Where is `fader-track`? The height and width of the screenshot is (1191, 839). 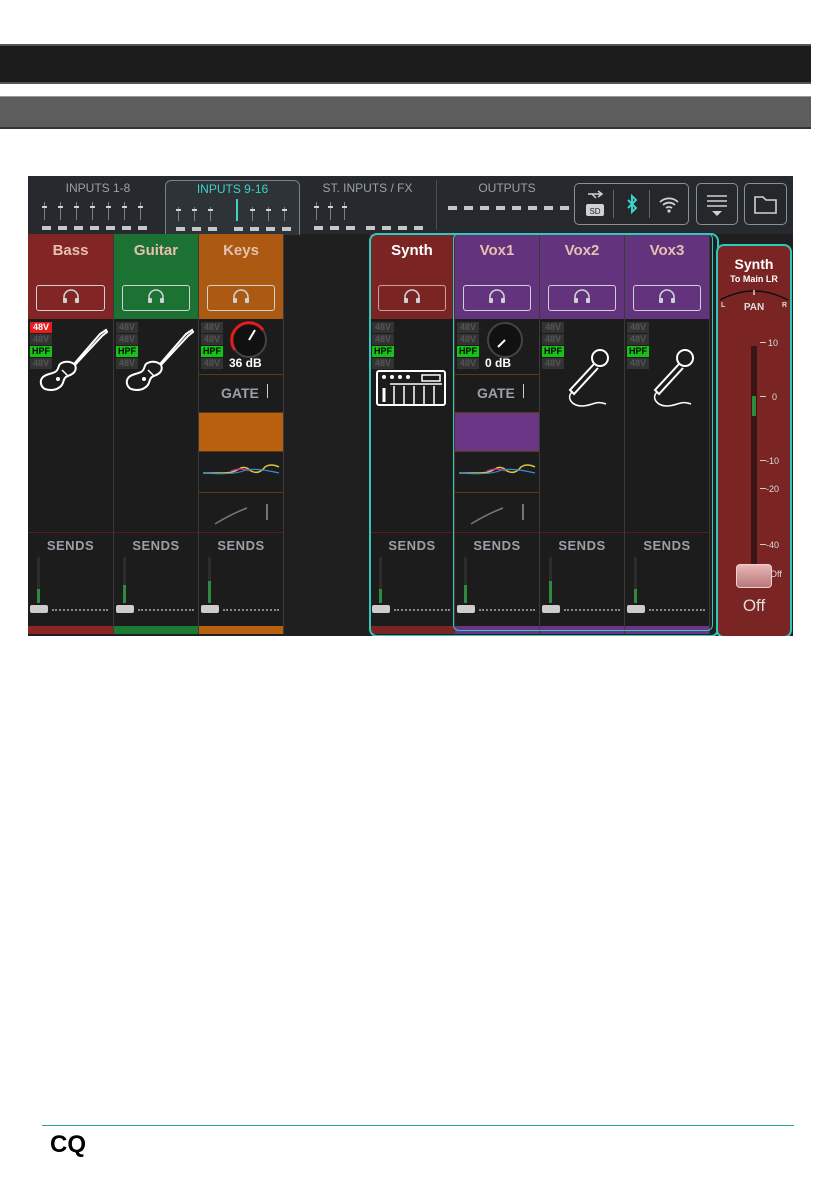
fader-track is located at coordinates (754, 461).